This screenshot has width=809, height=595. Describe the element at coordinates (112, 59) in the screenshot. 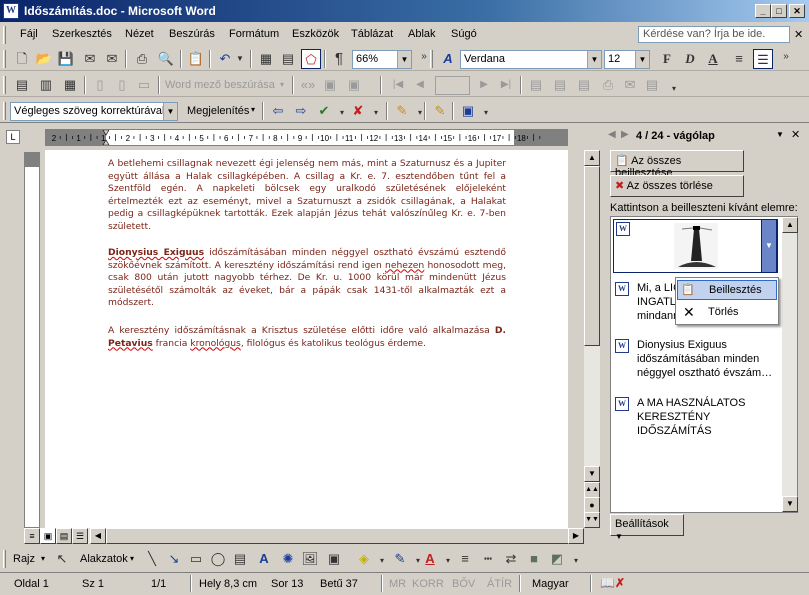

I see `email-icon: ✉` at that location.